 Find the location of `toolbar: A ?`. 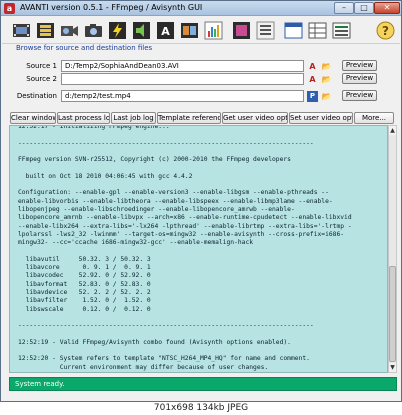

toolbar: A ? is located at coordinates (201, 30).